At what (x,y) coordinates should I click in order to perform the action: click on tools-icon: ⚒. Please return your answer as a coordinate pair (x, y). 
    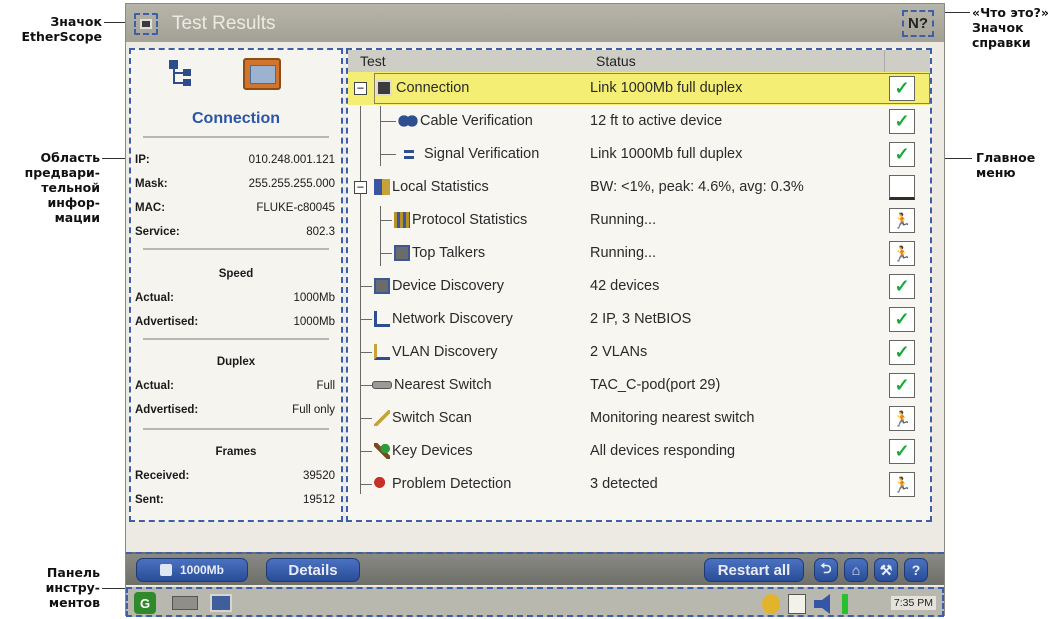
    Looking at the image, I should click on (886, 570).